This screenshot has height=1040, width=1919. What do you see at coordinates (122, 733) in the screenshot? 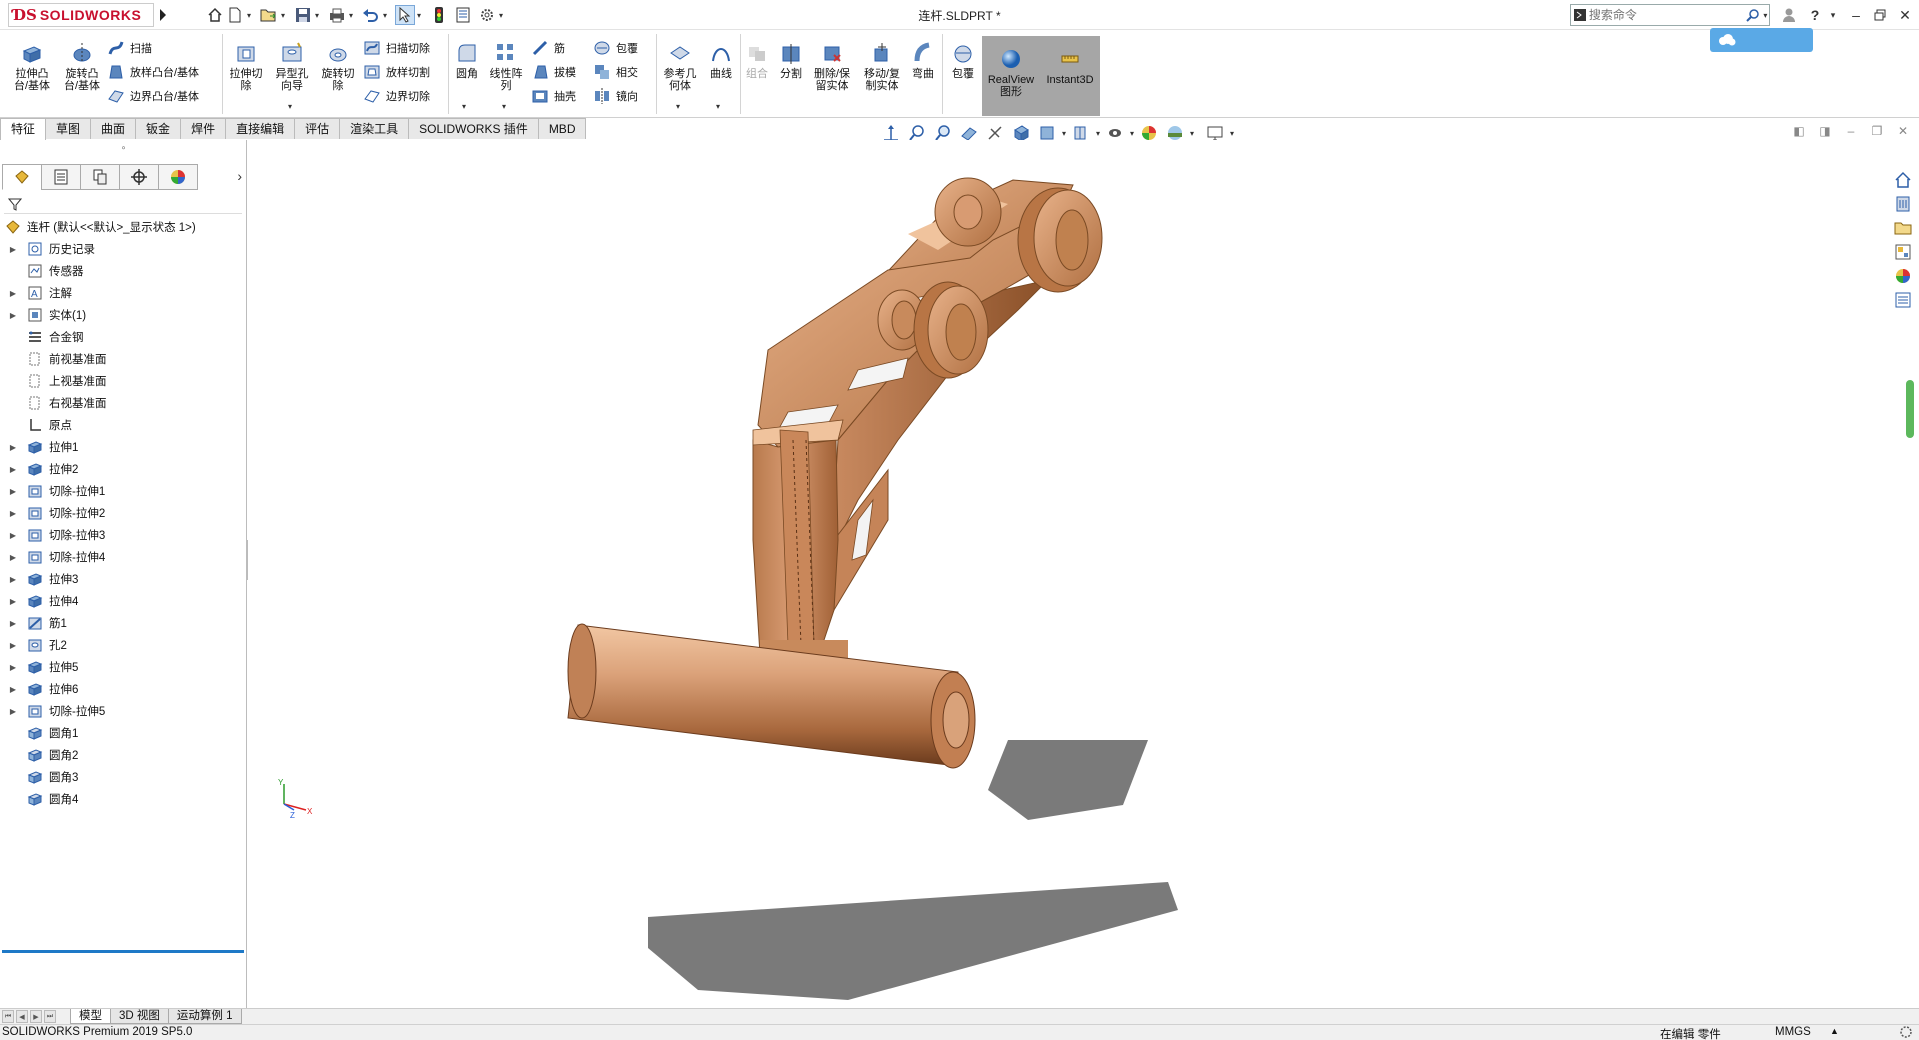
I see `tree-item: 圆角1` at bounding box center [122, 733].